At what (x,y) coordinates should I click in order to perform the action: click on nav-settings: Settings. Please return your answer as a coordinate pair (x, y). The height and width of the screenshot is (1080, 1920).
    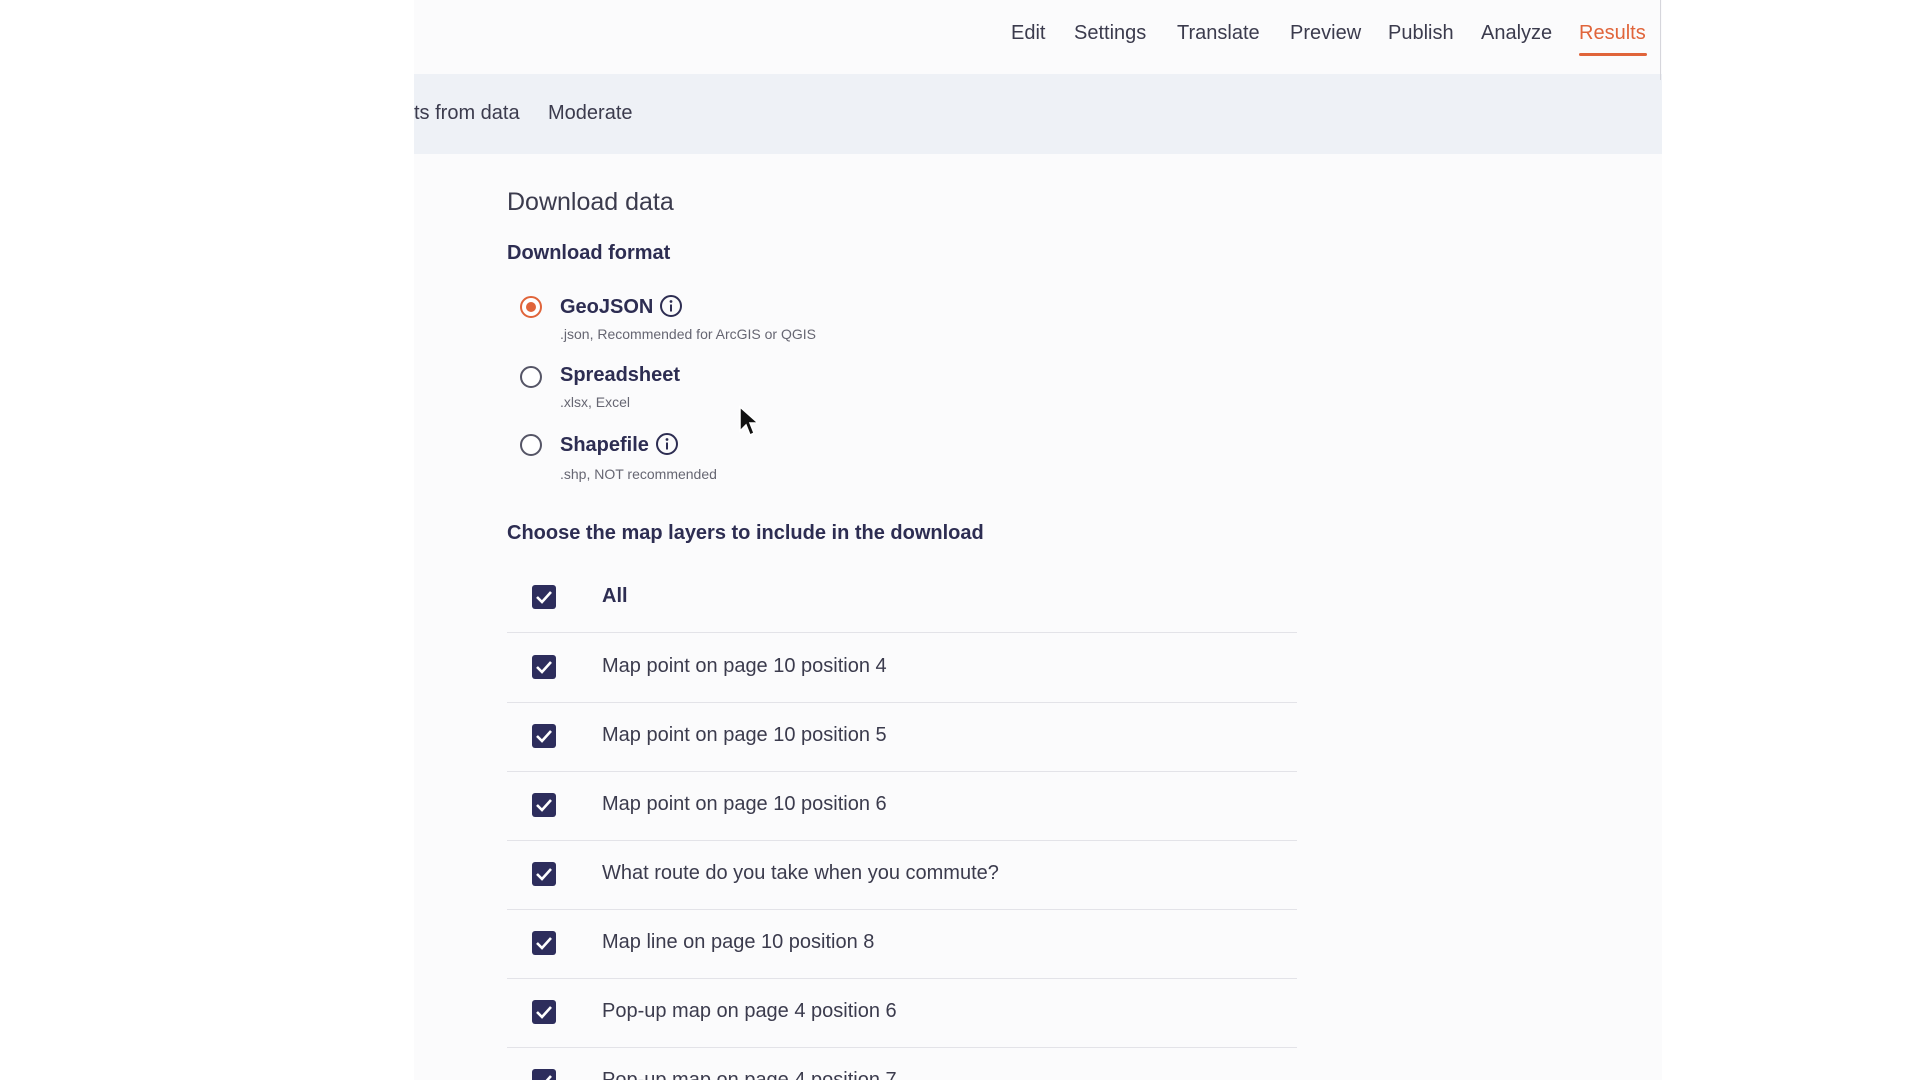
    Looking at the image, I should click on (1110, 33).